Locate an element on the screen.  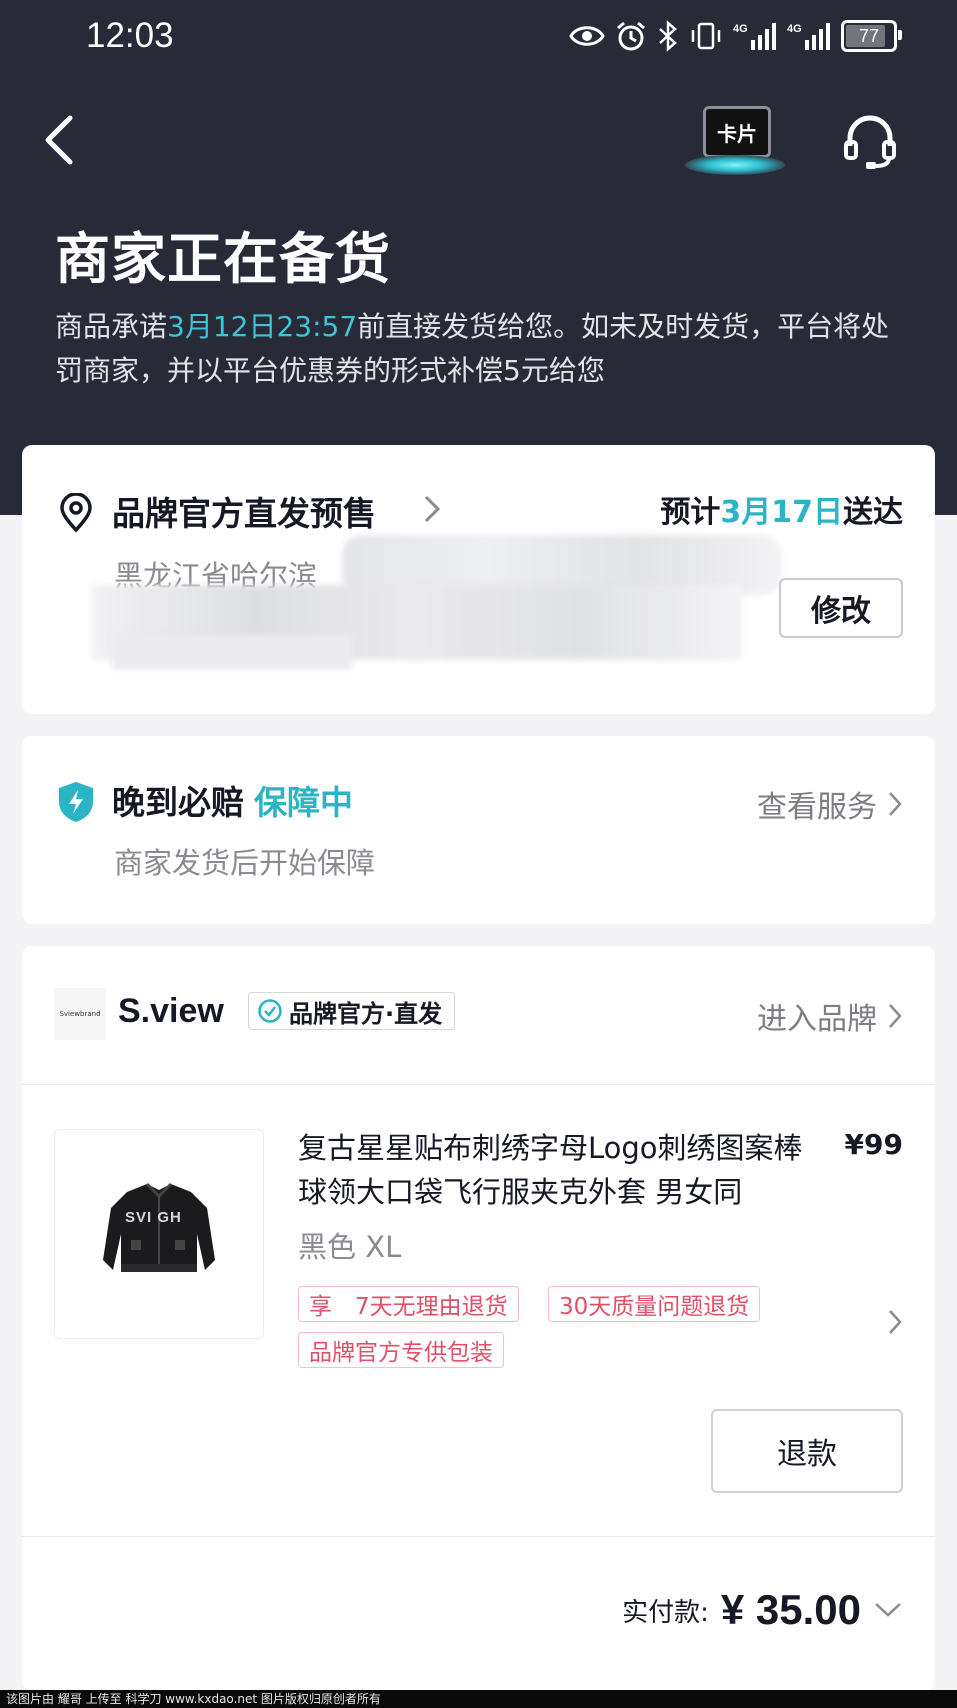
guarantee-title: 晚到必赔 保障中 is located at coordinates (232, 800).